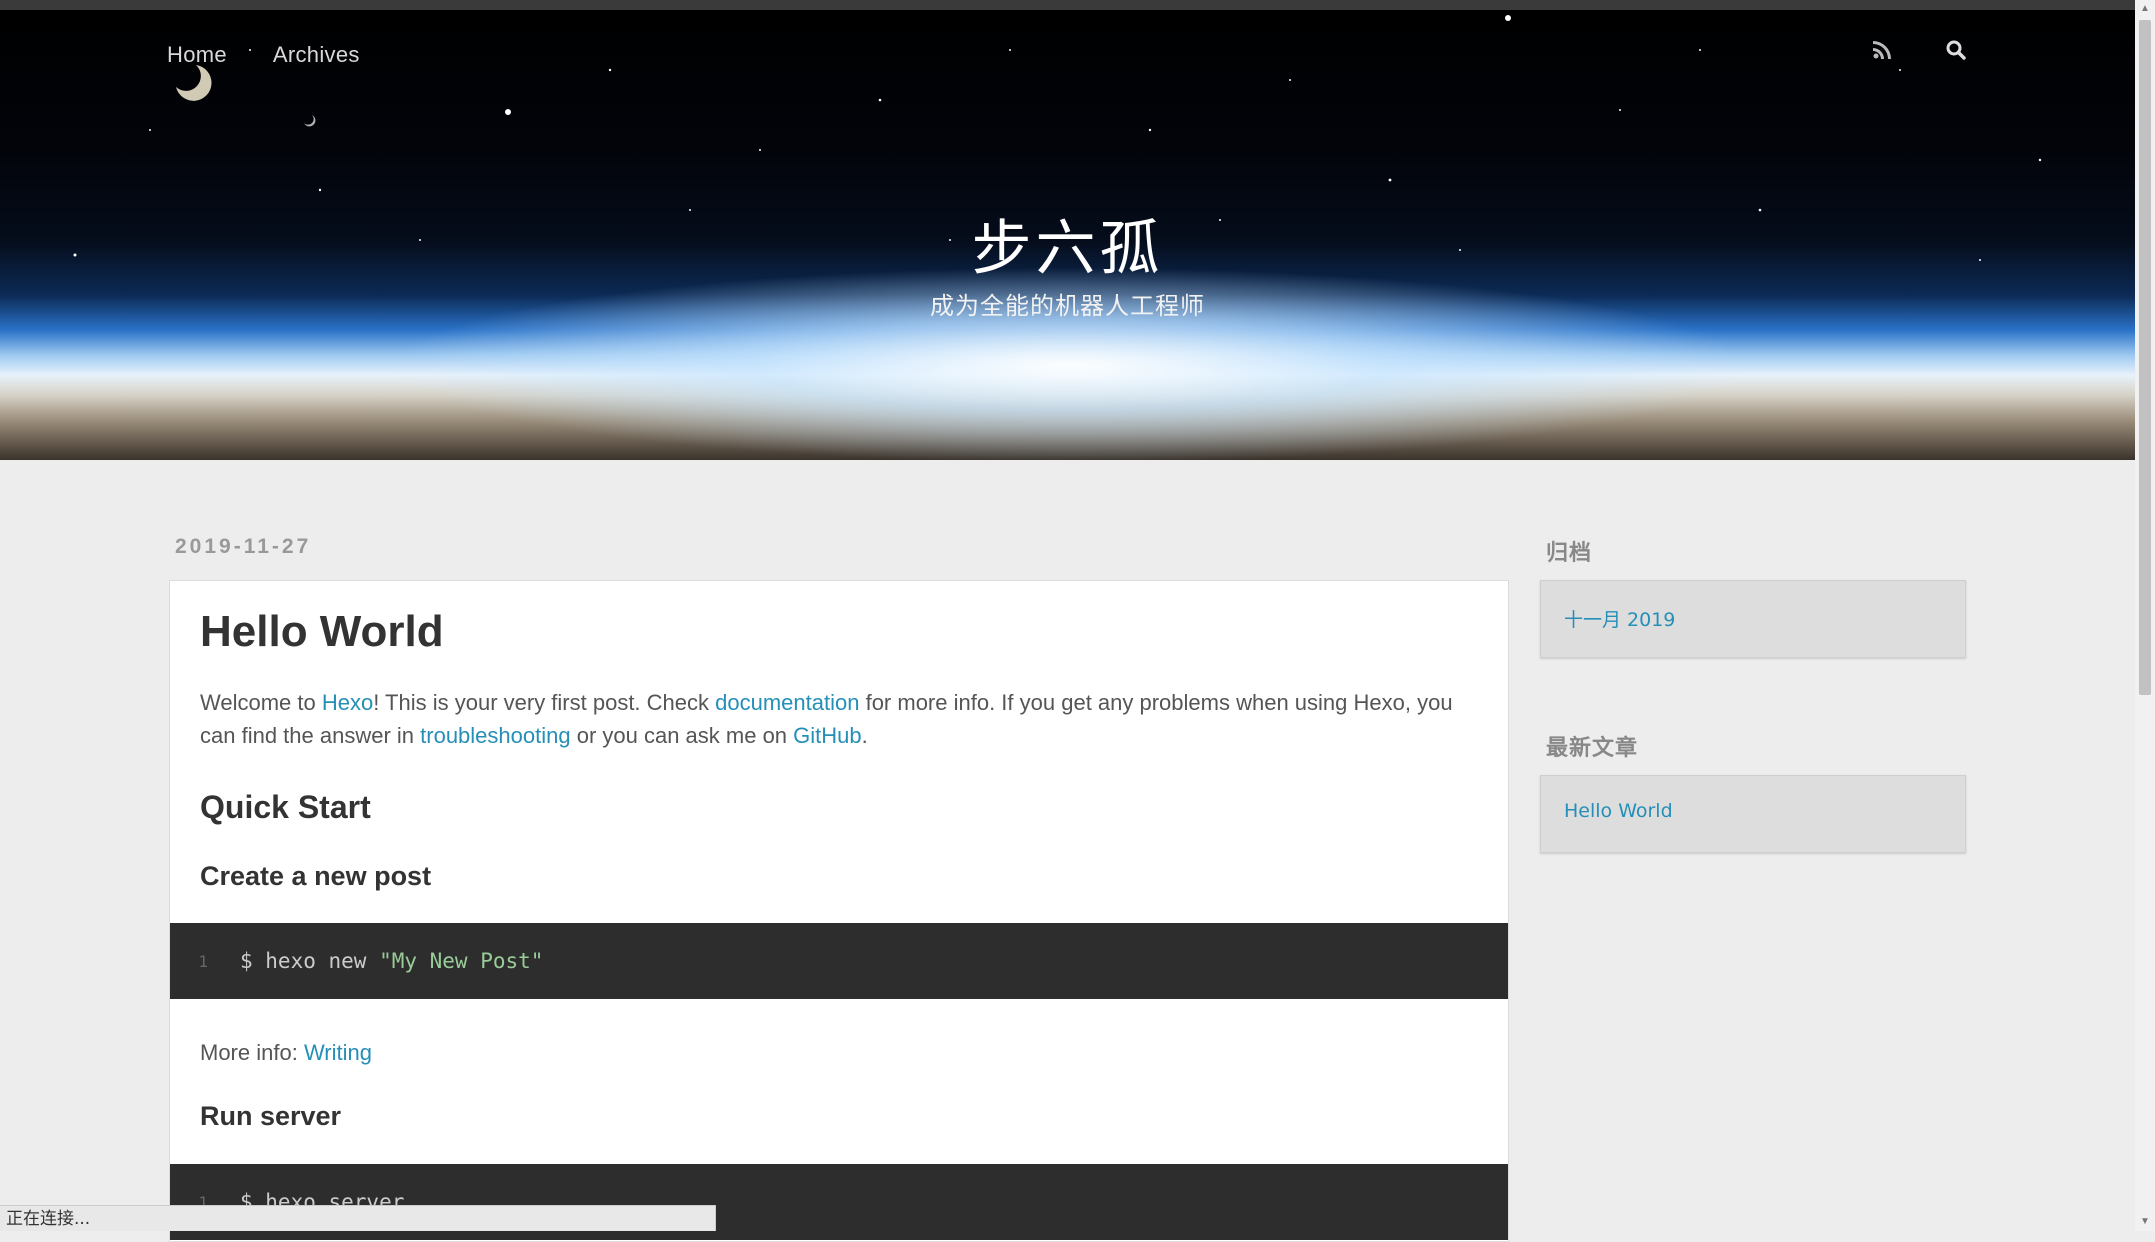 This screenshot has width=2155, height=1242. Describe the element at coordinates (203, 961) in the screenshot. I see `code-line-number: 1` at that location.